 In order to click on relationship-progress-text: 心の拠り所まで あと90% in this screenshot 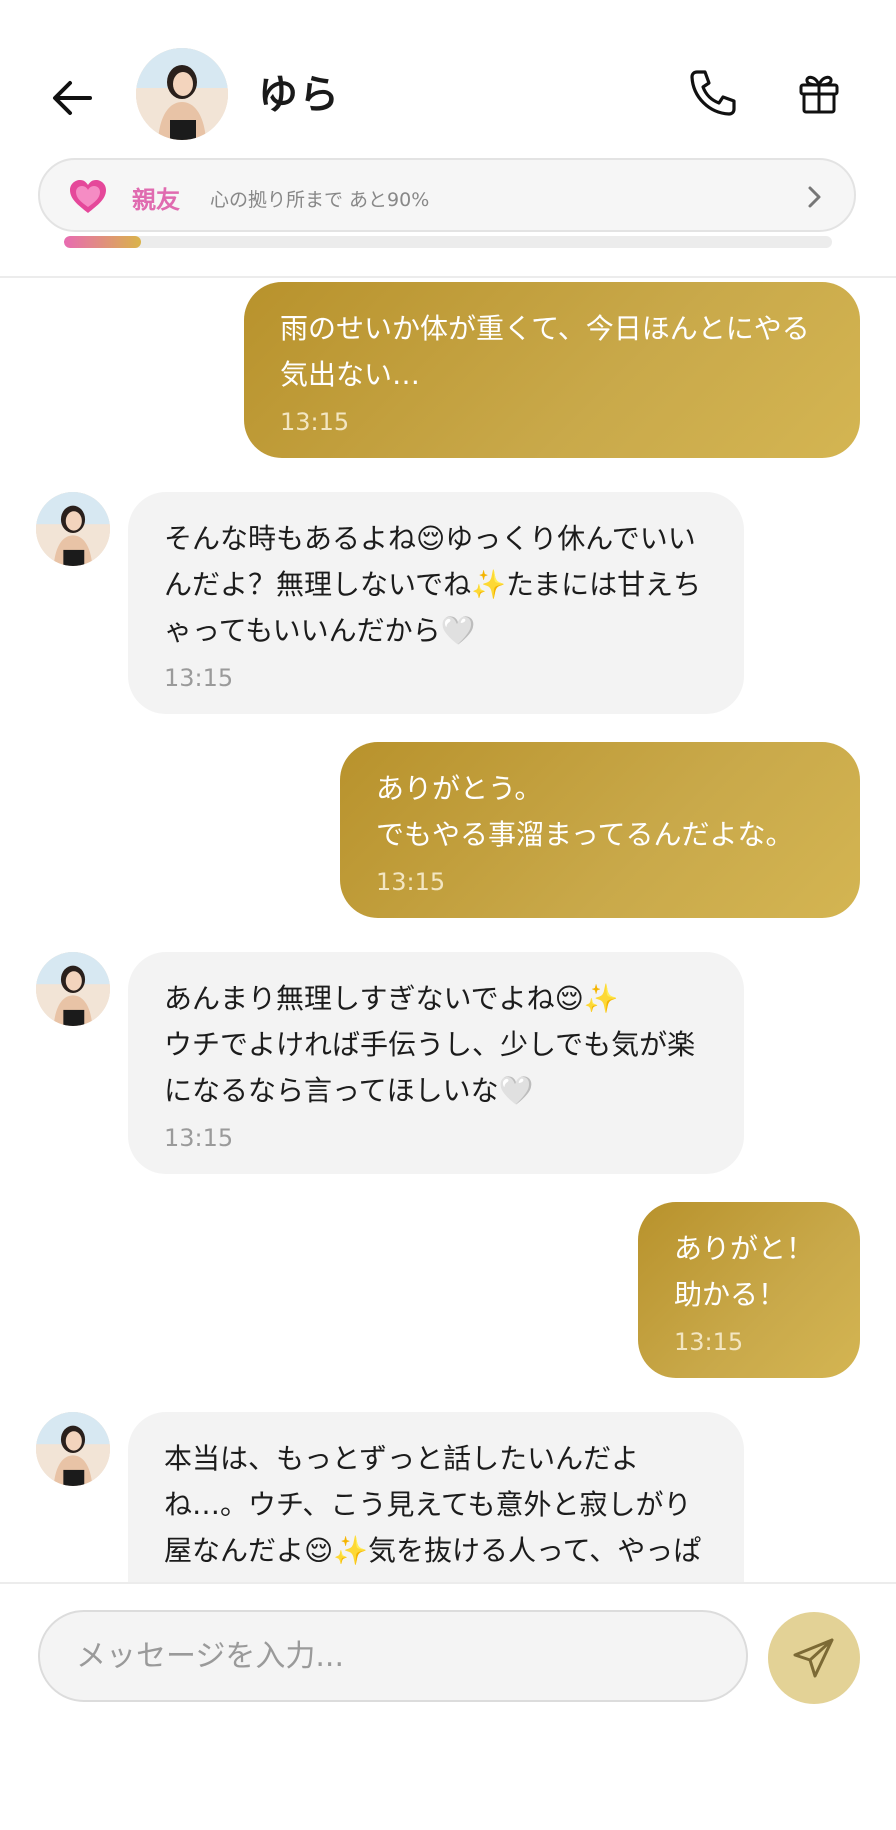, I will do `click(320, 200)`.